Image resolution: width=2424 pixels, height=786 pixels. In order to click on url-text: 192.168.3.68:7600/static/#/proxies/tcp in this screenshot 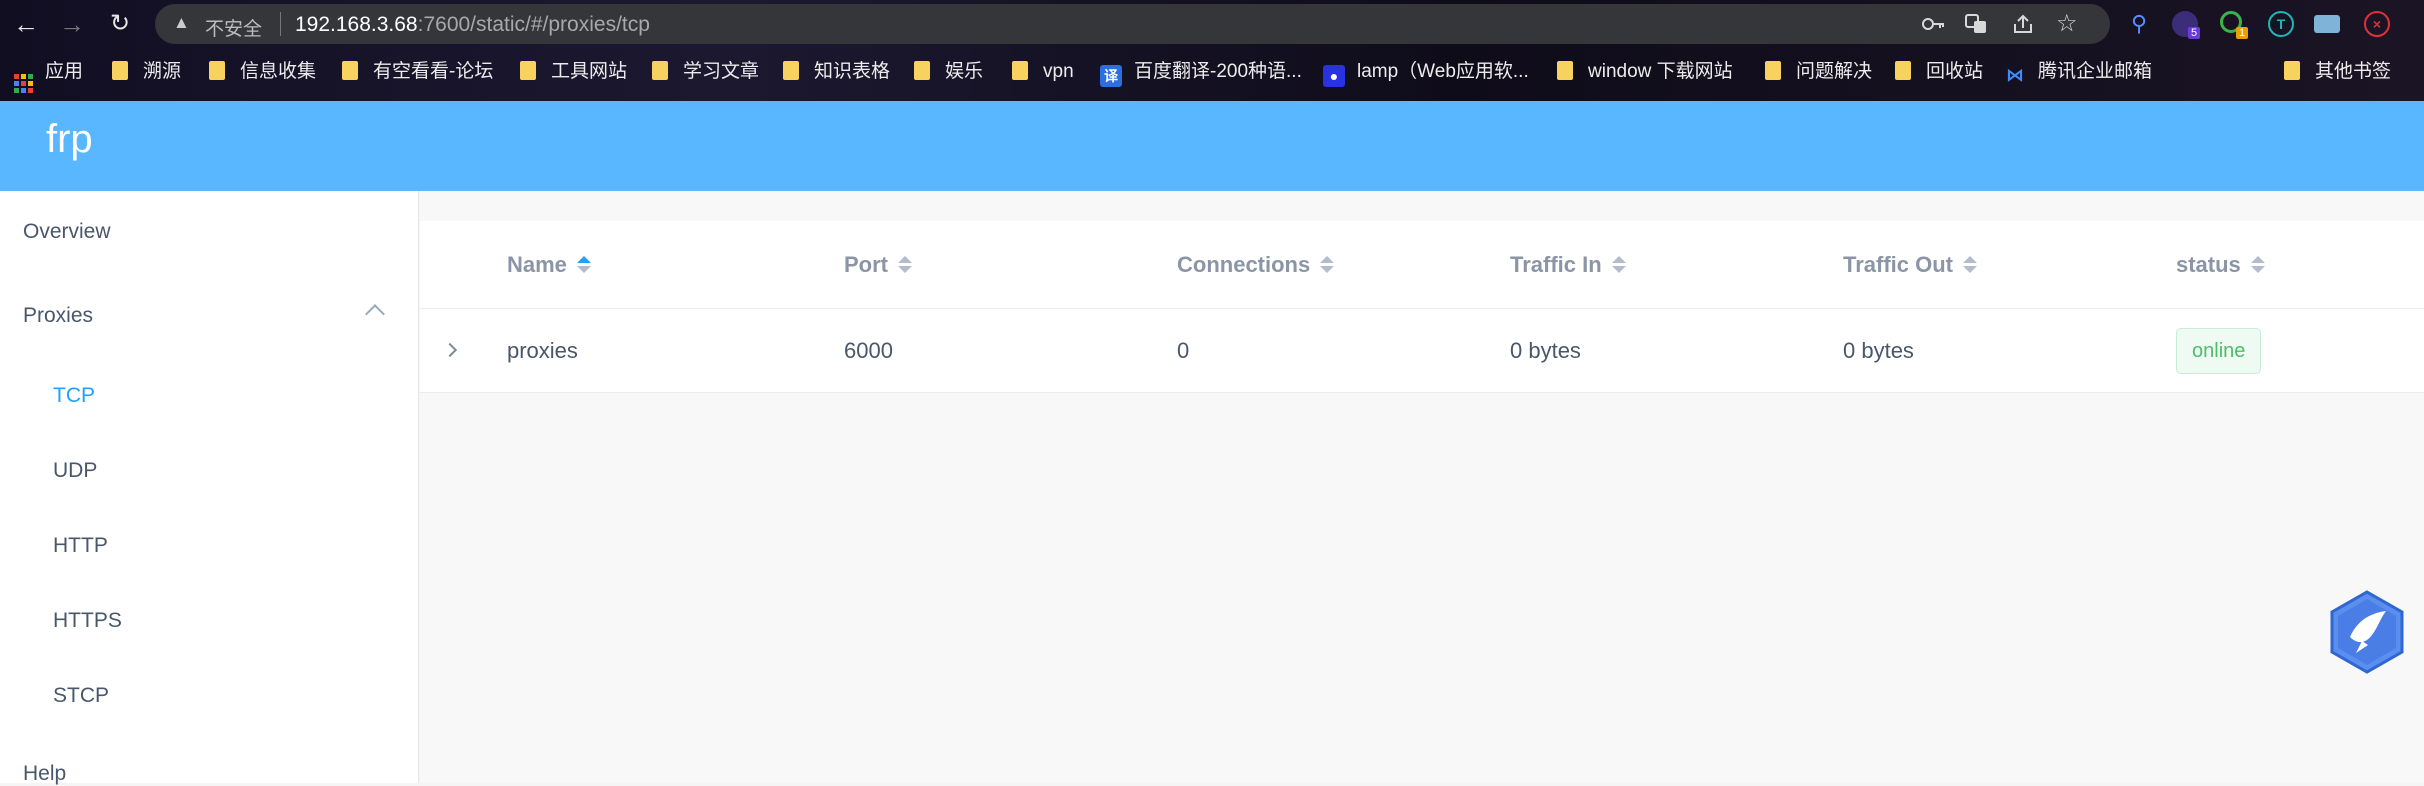, I will do `click(472, 25)`.